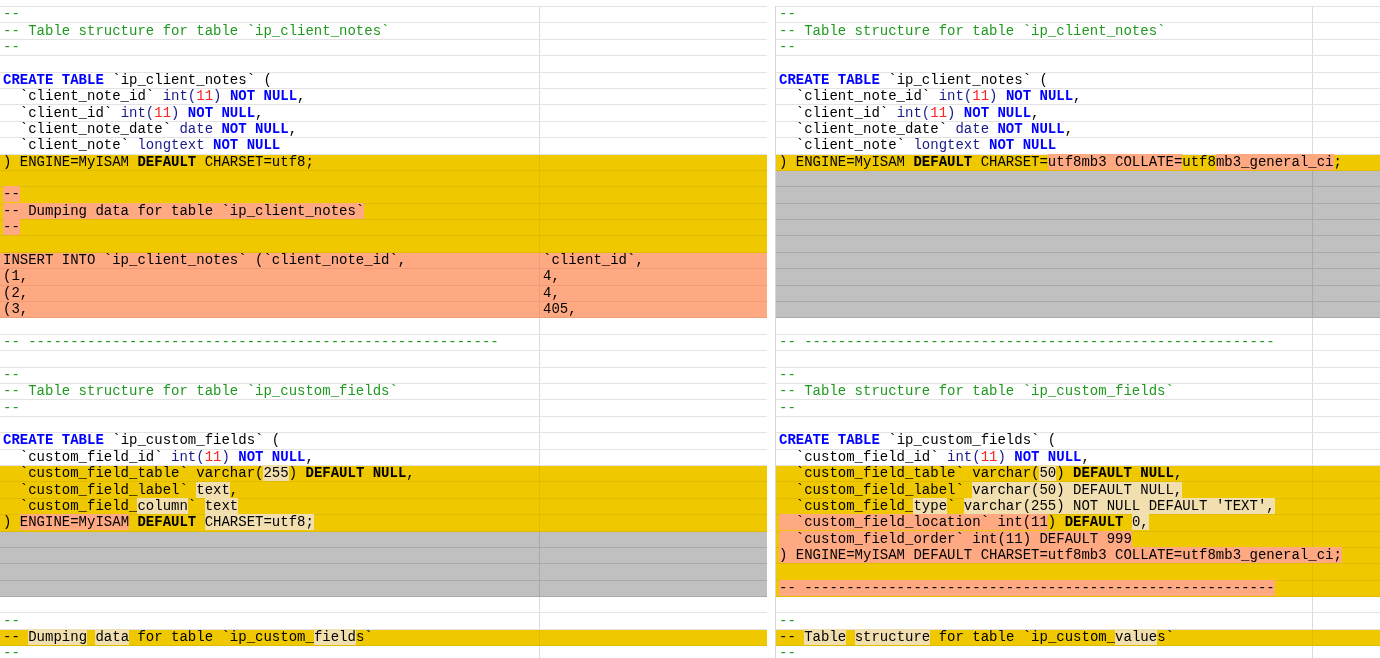 The width and height of the screenshot is (1380, 658). What do you see at coordinates (15, 293) in the screenshot?
I see `code-line: (2,` at bounding box center [15, 293].